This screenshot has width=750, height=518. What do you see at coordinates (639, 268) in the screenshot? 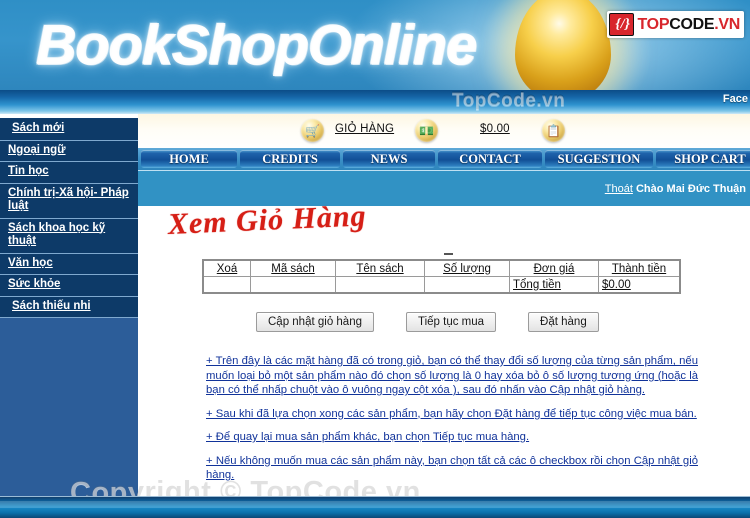
I see `column-header-amount: Thành tiền` at bounding box center [639, 268].